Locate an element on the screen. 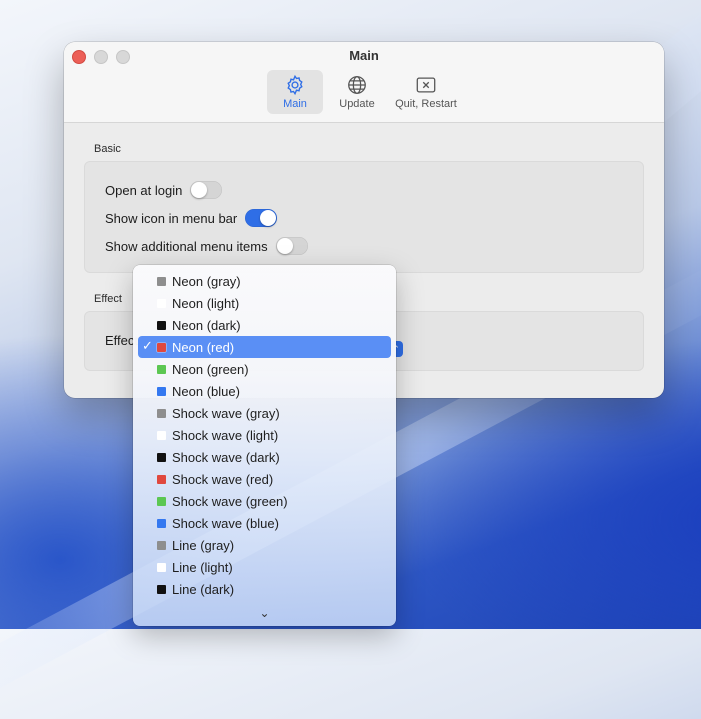 The width and height of the screenshot is (701, 719). checkmark-icon: ✓ is located at coordinates (147, 345).